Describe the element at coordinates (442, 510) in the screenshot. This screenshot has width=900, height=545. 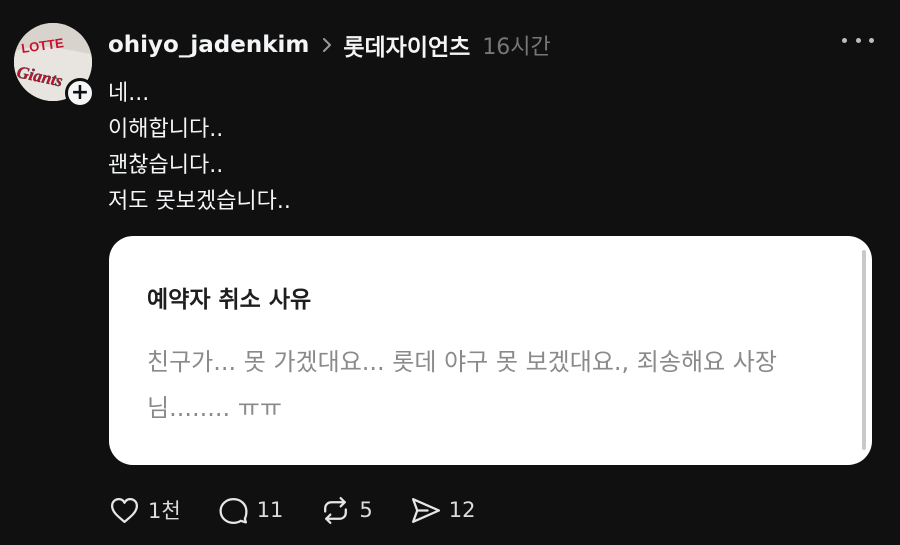
I see `share-button: 12` at that location.